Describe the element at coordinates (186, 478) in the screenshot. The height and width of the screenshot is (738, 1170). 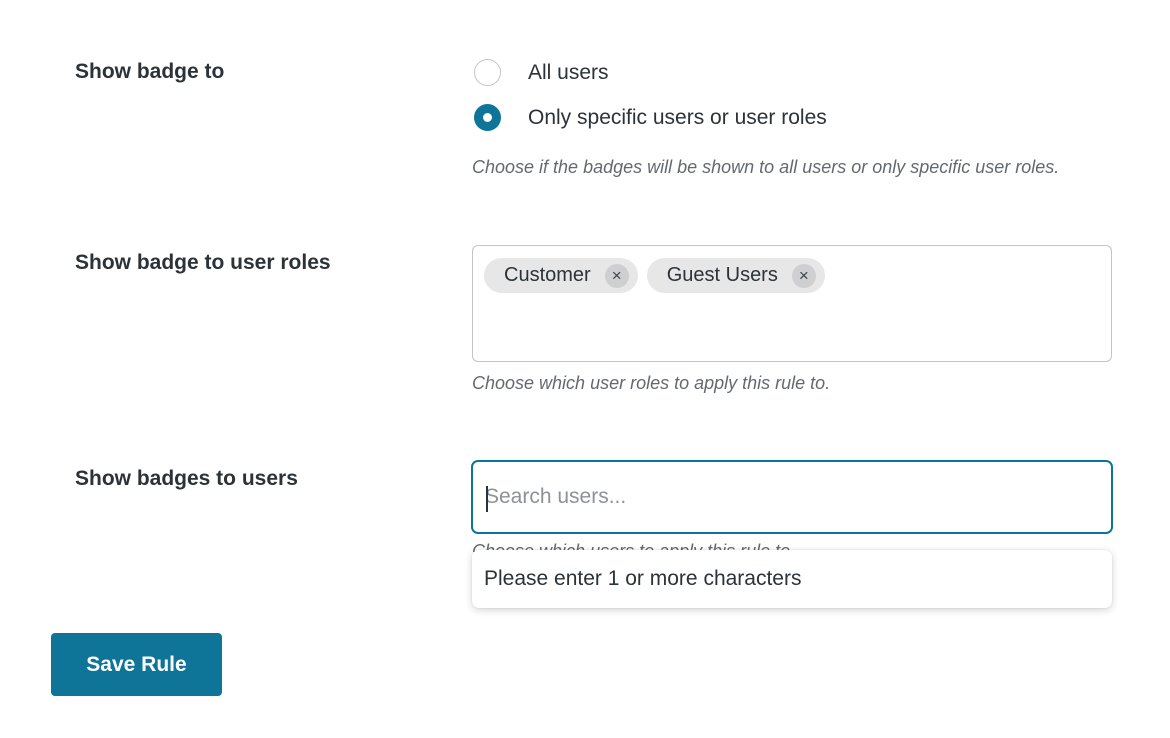
I see `users-label: Show badges to users` at that location.